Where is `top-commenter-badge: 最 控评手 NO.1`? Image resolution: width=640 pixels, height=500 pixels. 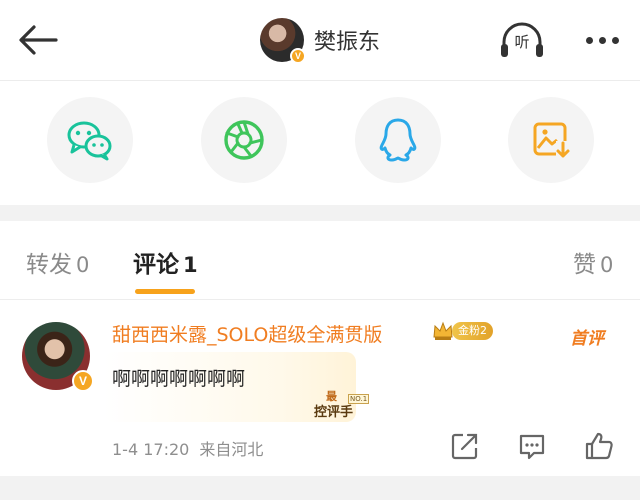
top-commenter-badge: 最 控评手 NO.1 is located at coordinates (334, 404).